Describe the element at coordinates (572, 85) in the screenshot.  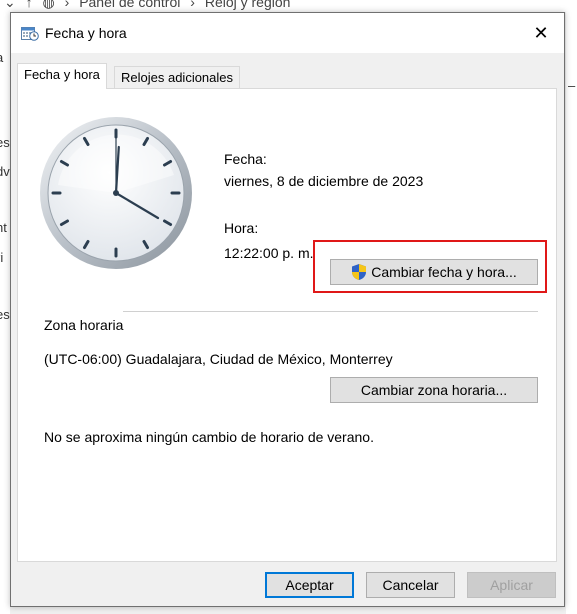
I see `background-text-fragment: –` at that location.